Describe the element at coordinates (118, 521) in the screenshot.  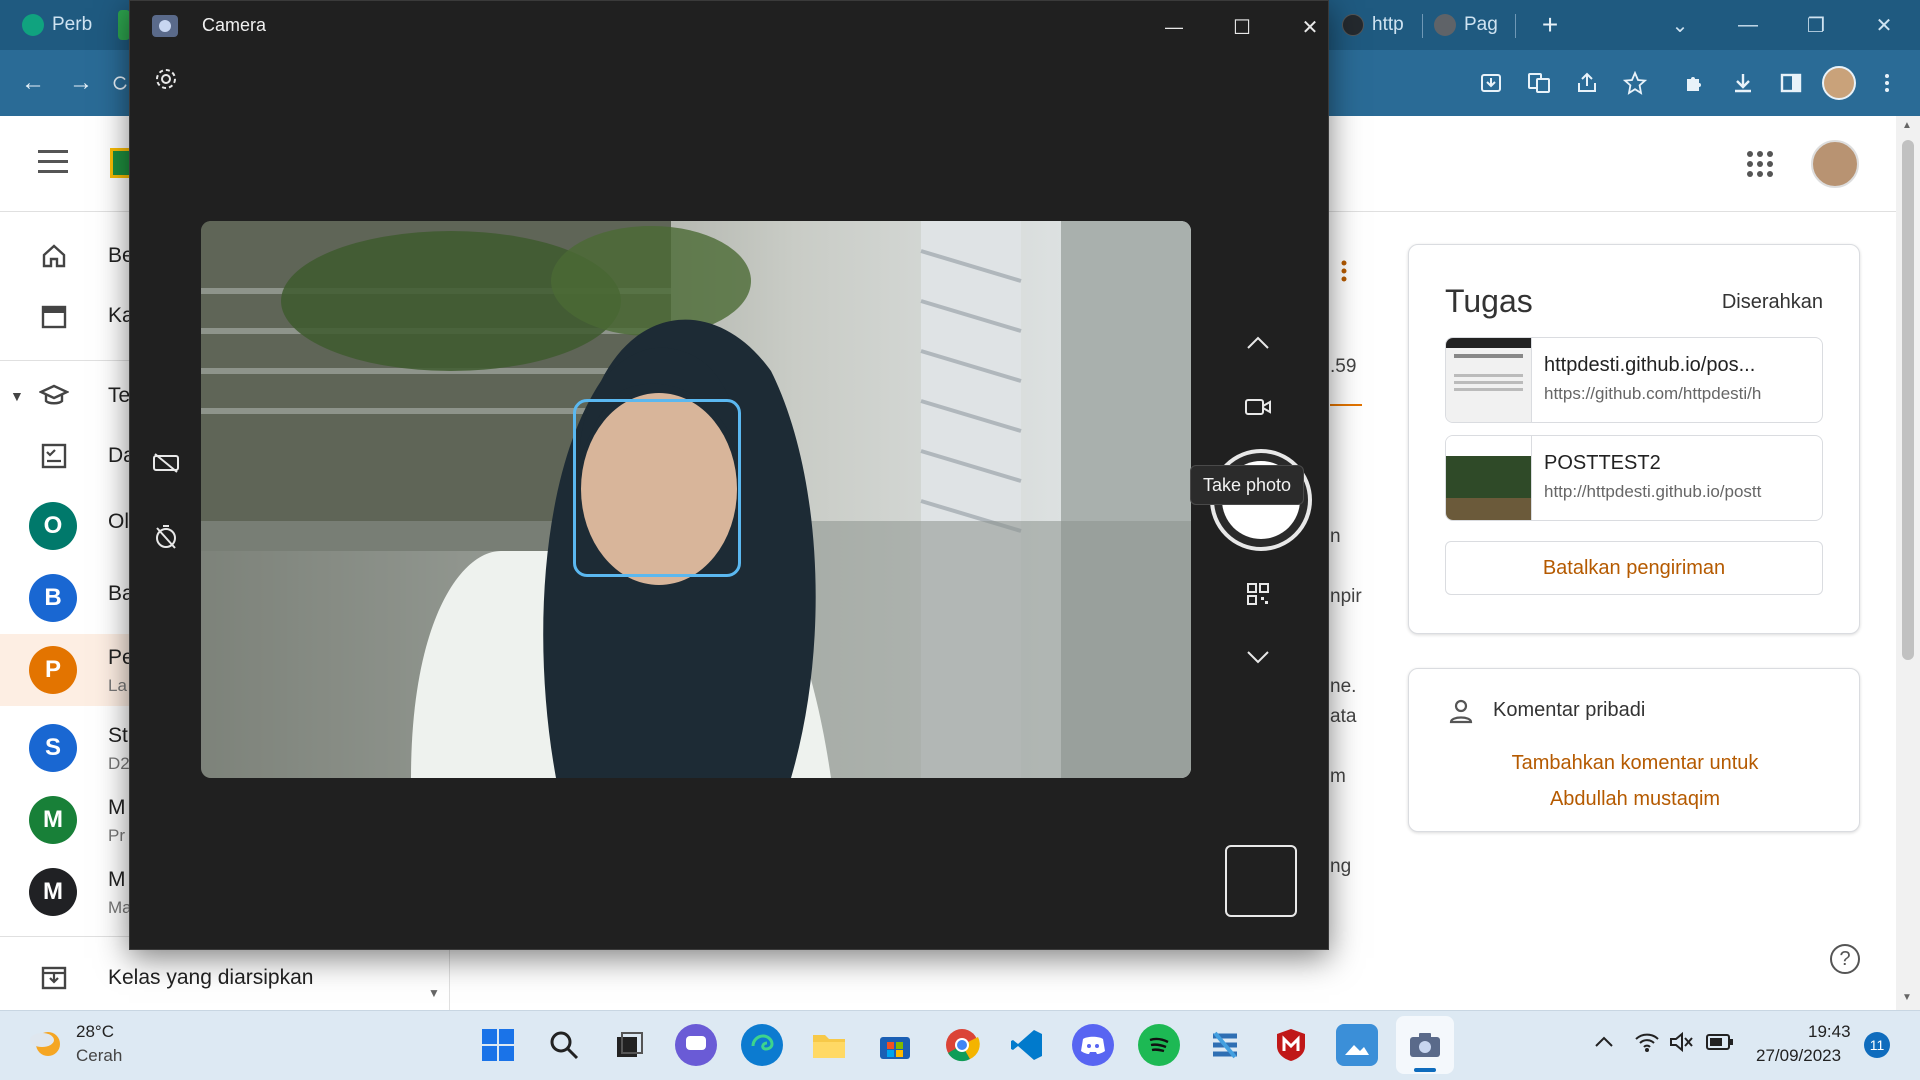
I see `class-name: Ol` at that location.